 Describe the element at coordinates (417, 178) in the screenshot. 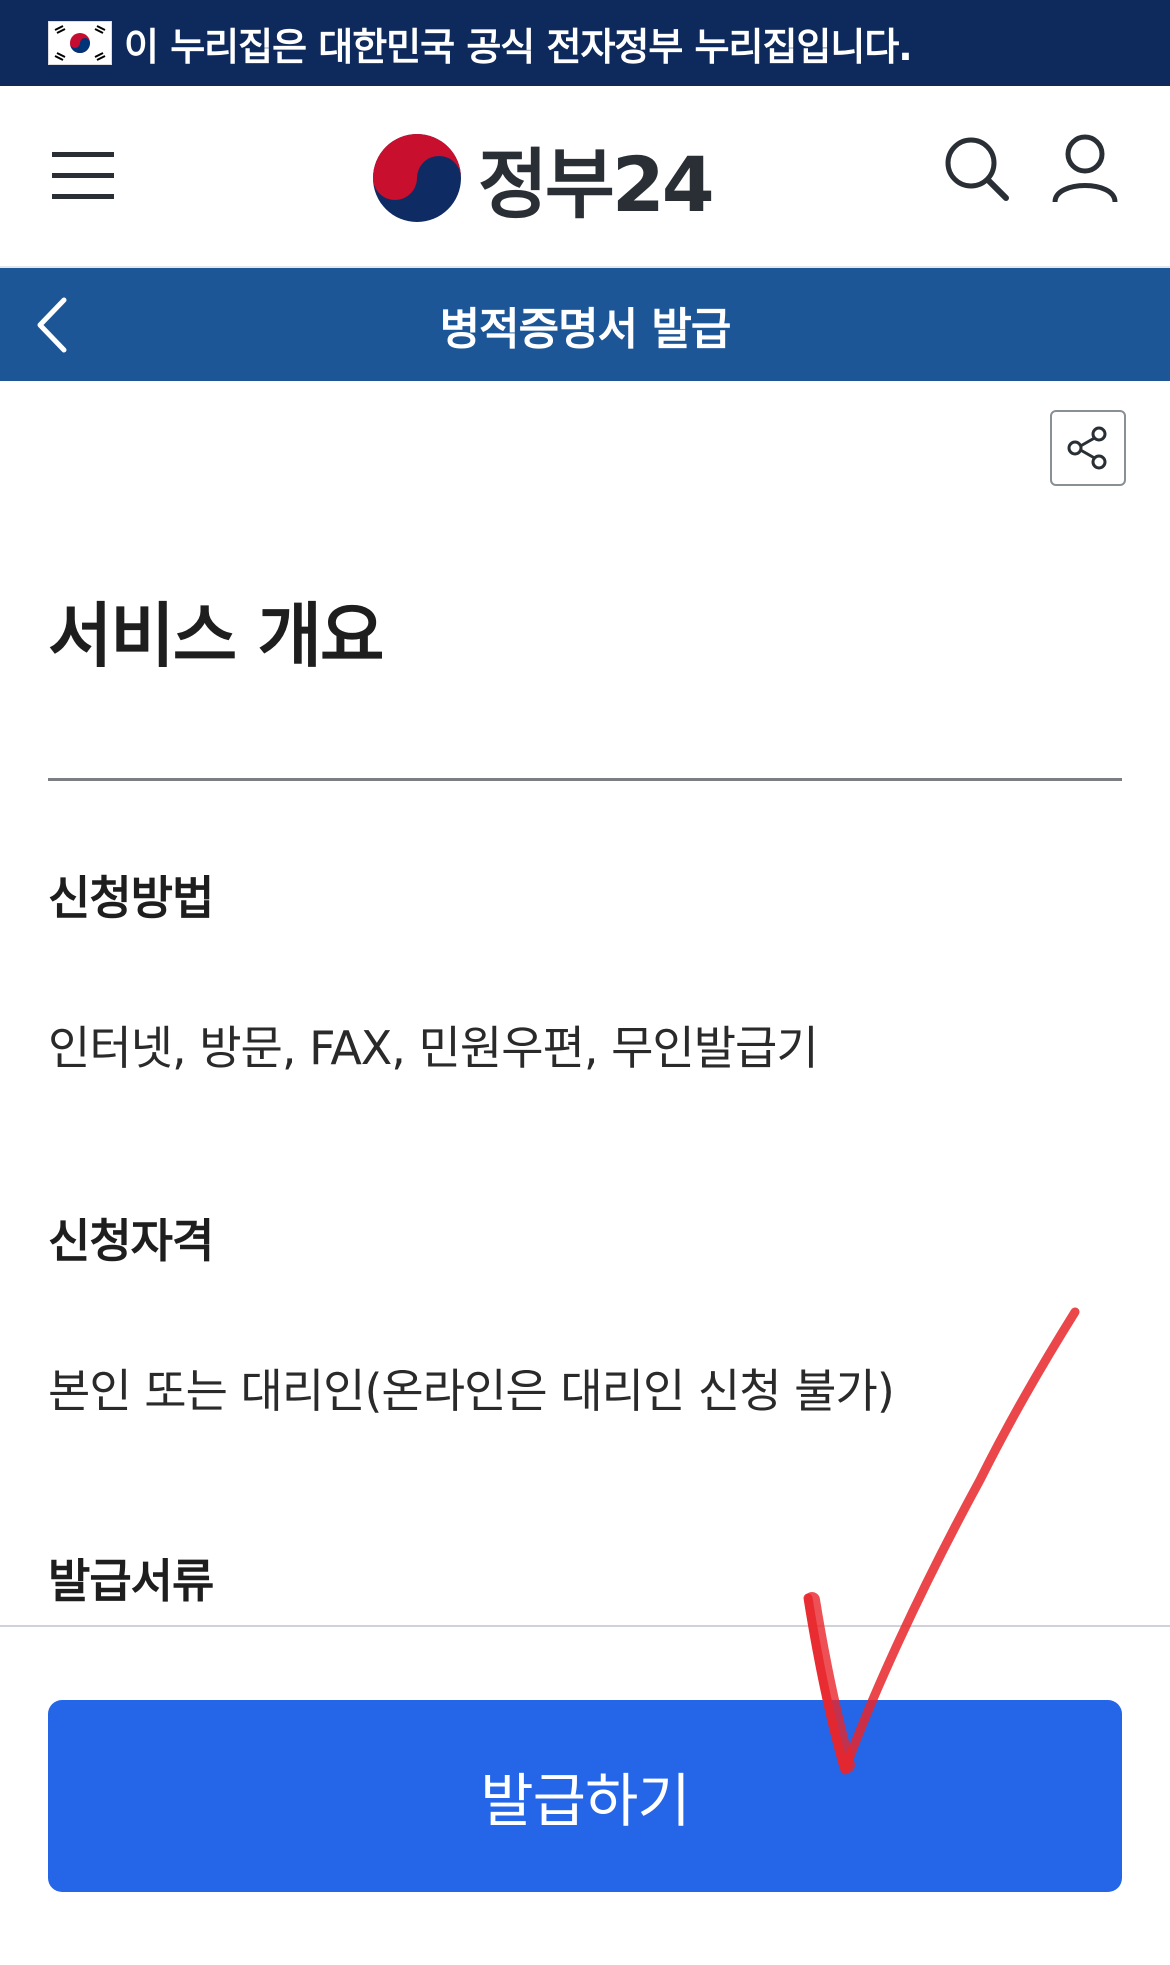

I see `taegeuk-logo-icon` at that location.